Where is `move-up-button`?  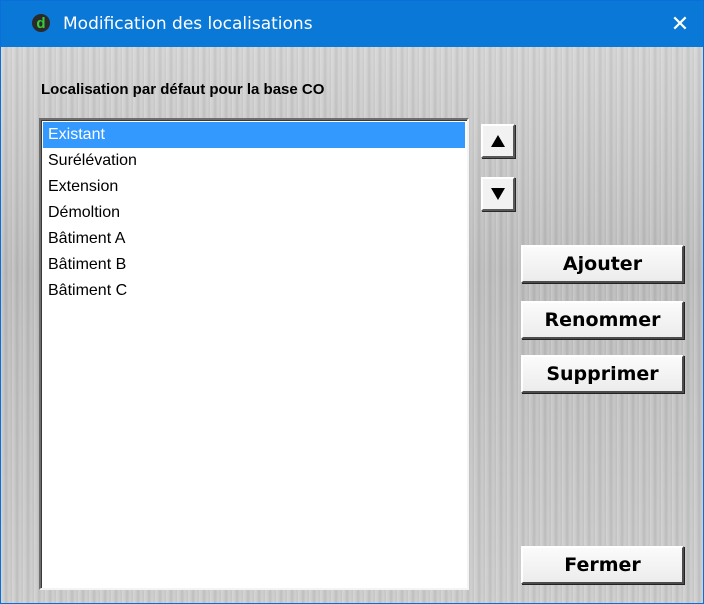
move-up-button is located at coordinates (498, 141).